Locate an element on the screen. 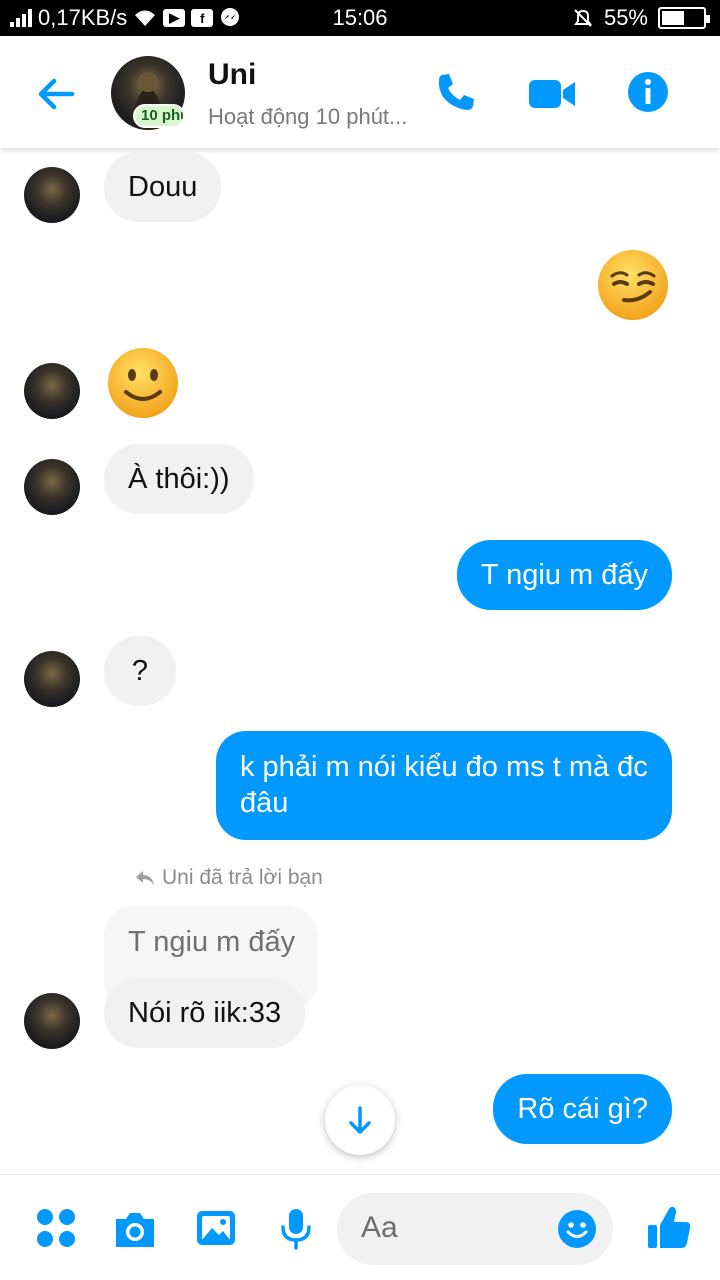  scroll-to-bottom-button is located at coordinates (360, 1120).